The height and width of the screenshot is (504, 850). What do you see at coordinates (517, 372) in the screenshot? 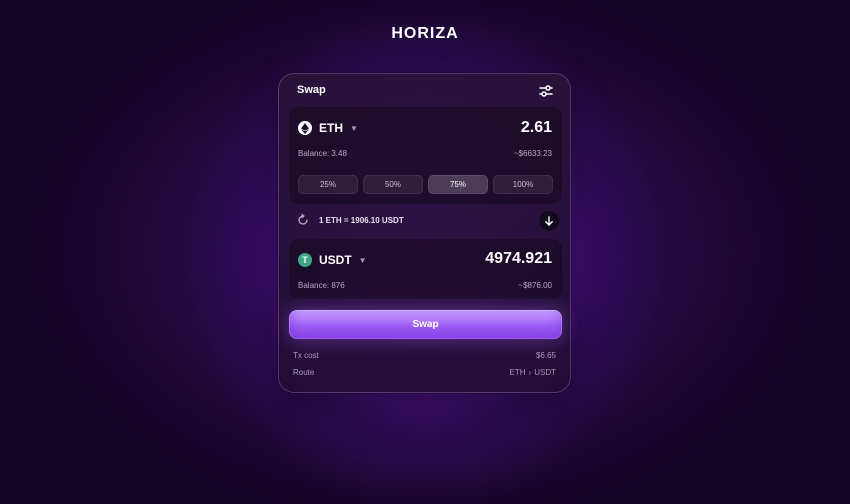
I see `route-from: ETH` at bounding box center [517, 372].